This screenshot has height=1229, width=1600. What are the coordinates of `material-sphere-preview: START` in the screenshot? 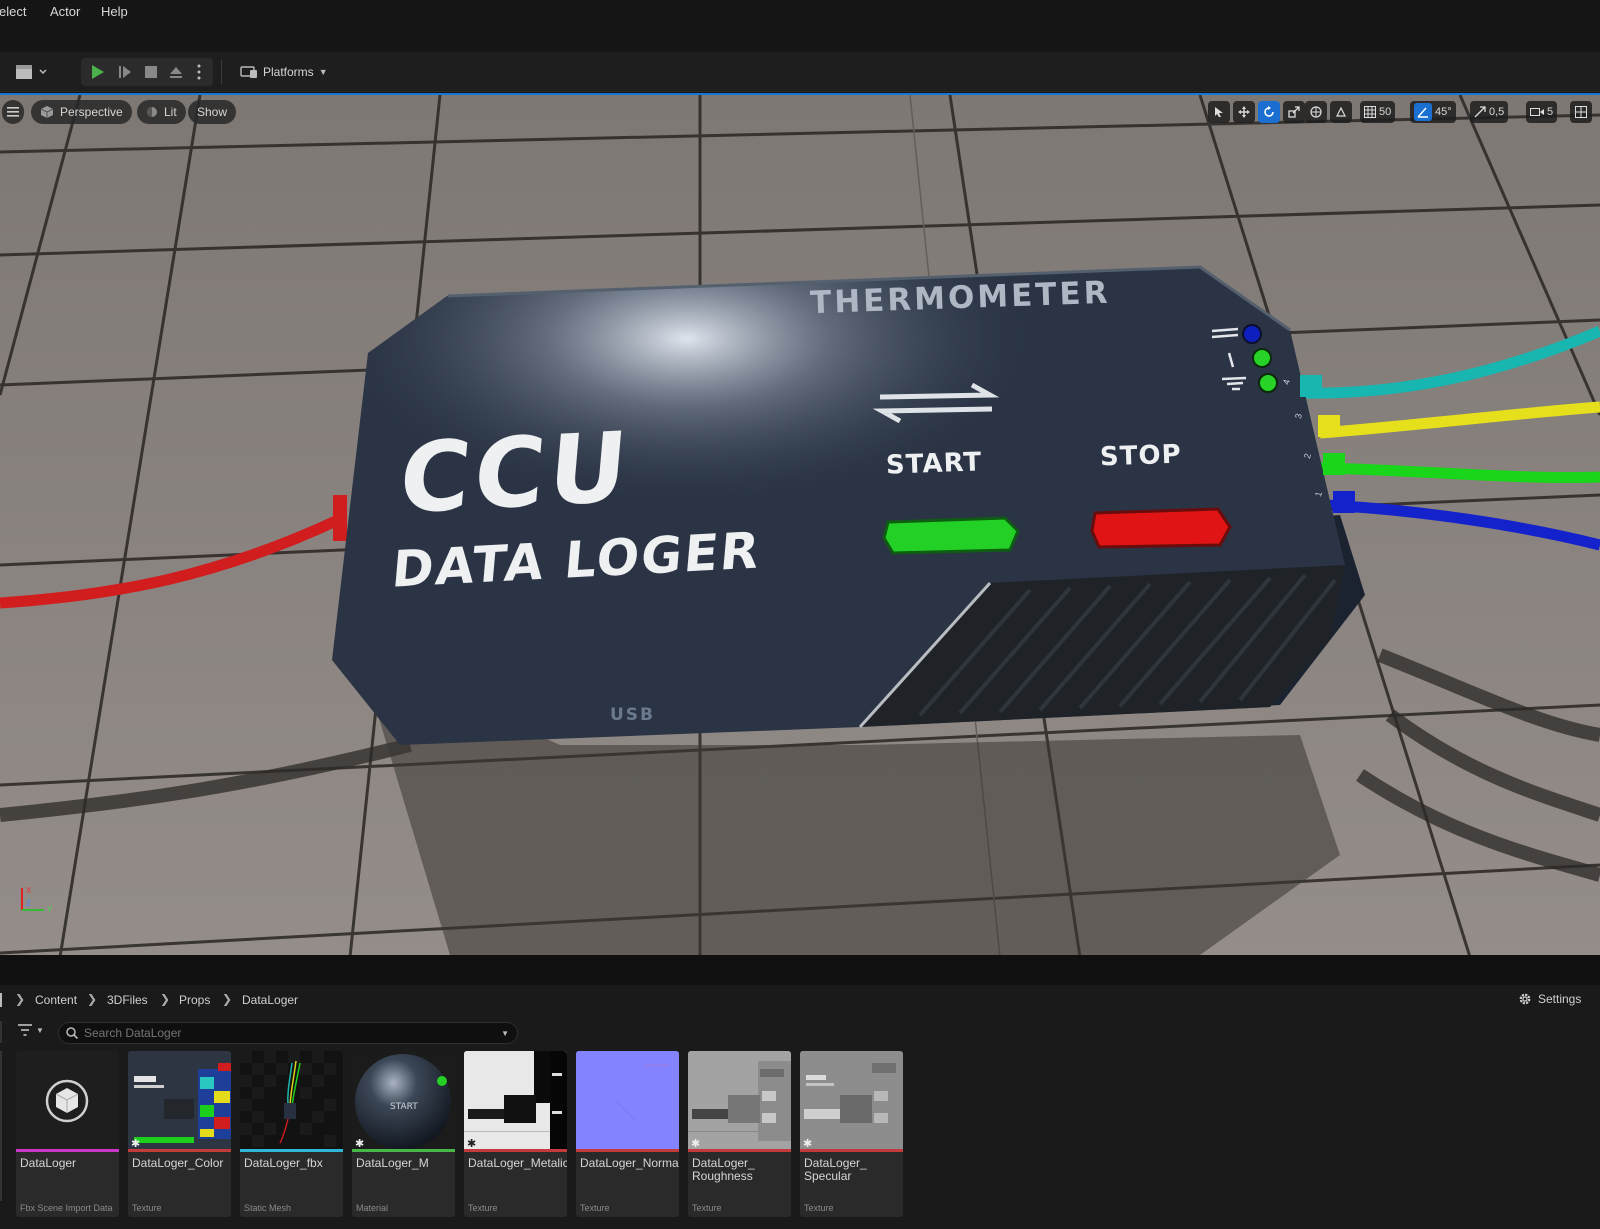 It's located at (403, 1101).